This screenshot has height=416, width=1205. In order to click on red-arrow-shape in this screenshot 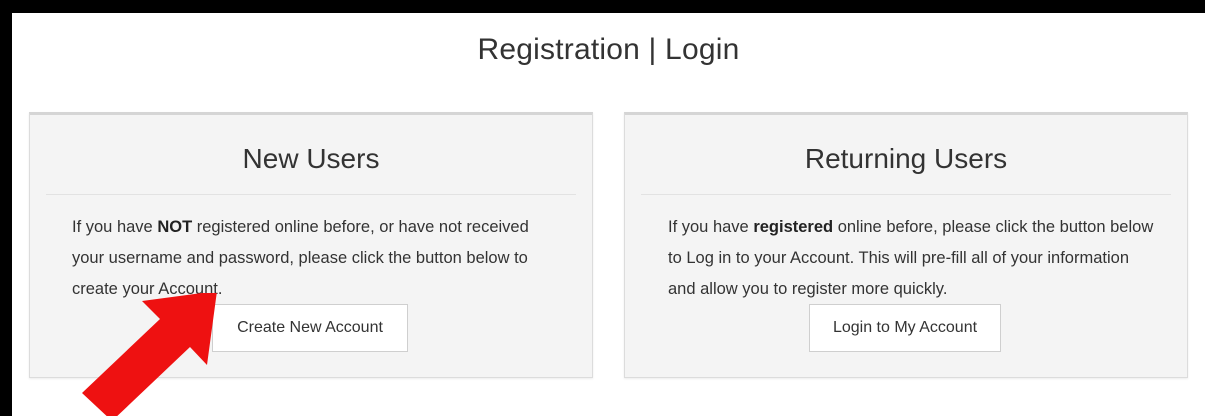, I will do `click(149, 354)`.